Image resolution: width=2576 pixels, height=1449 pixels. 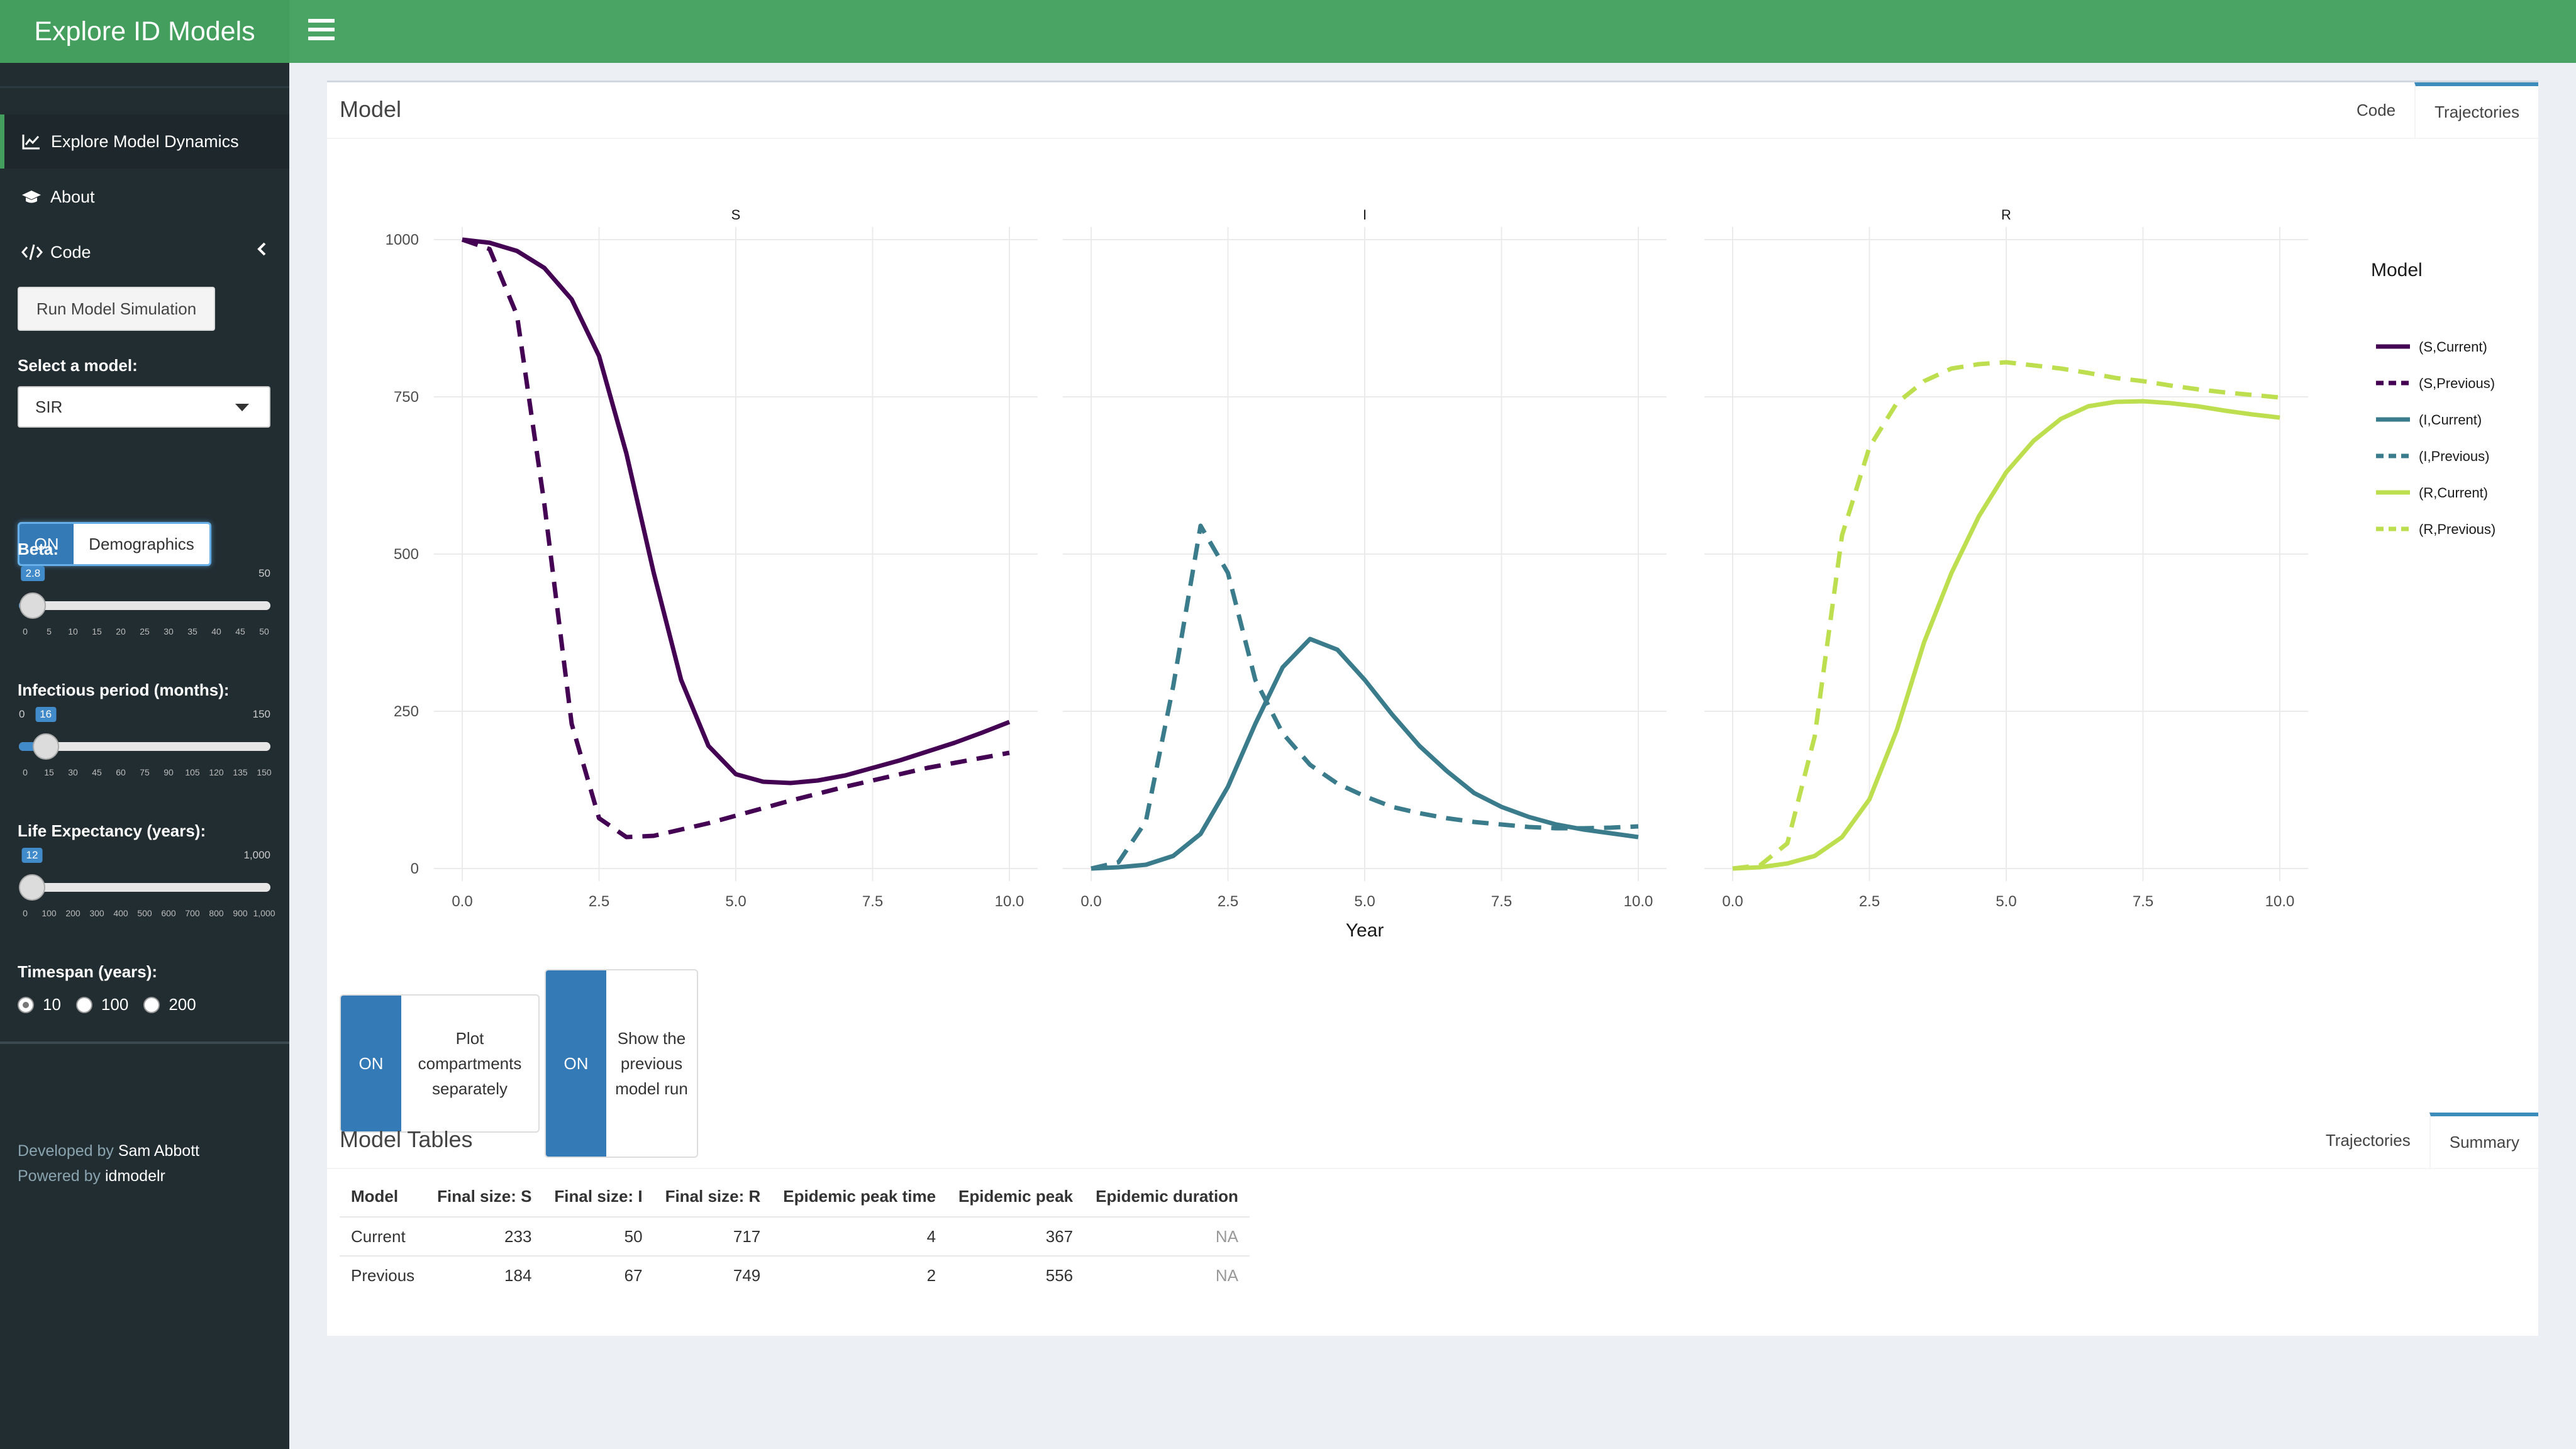 What do you see at coordinates (2368, 1140) in the screenshot?
I see `tab-trajectories-table: Trajectories` at bounding box center [2368, 1140].